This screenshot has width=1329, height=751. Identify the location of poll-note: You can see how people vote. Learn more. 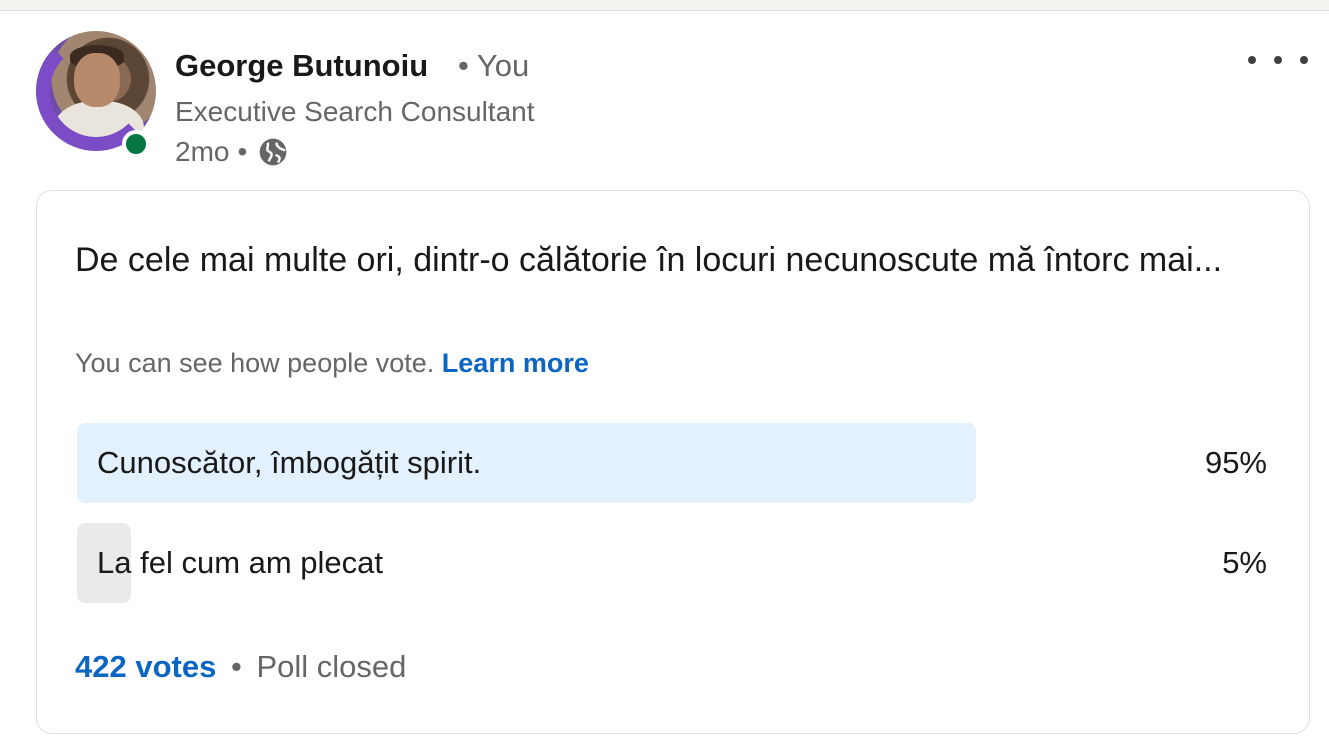
(332, 363).